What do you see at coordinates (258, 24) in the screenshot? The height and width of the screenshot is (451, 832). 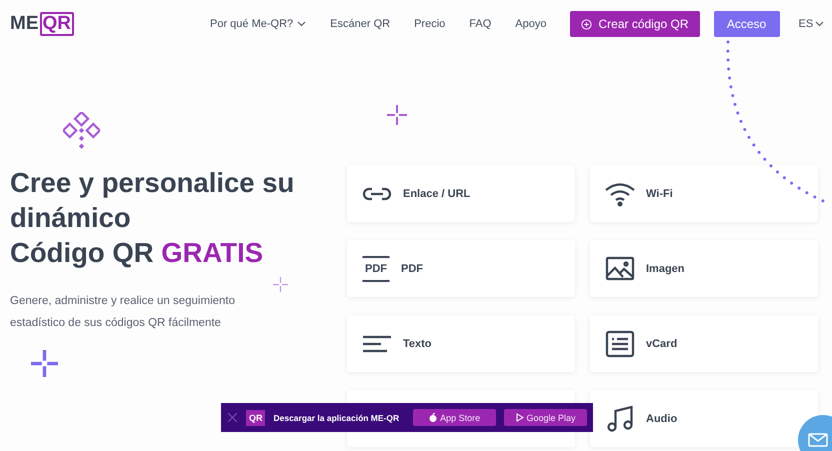 I see `nav-link: Por qué Me-QR?` at bounding box center [258, 24].